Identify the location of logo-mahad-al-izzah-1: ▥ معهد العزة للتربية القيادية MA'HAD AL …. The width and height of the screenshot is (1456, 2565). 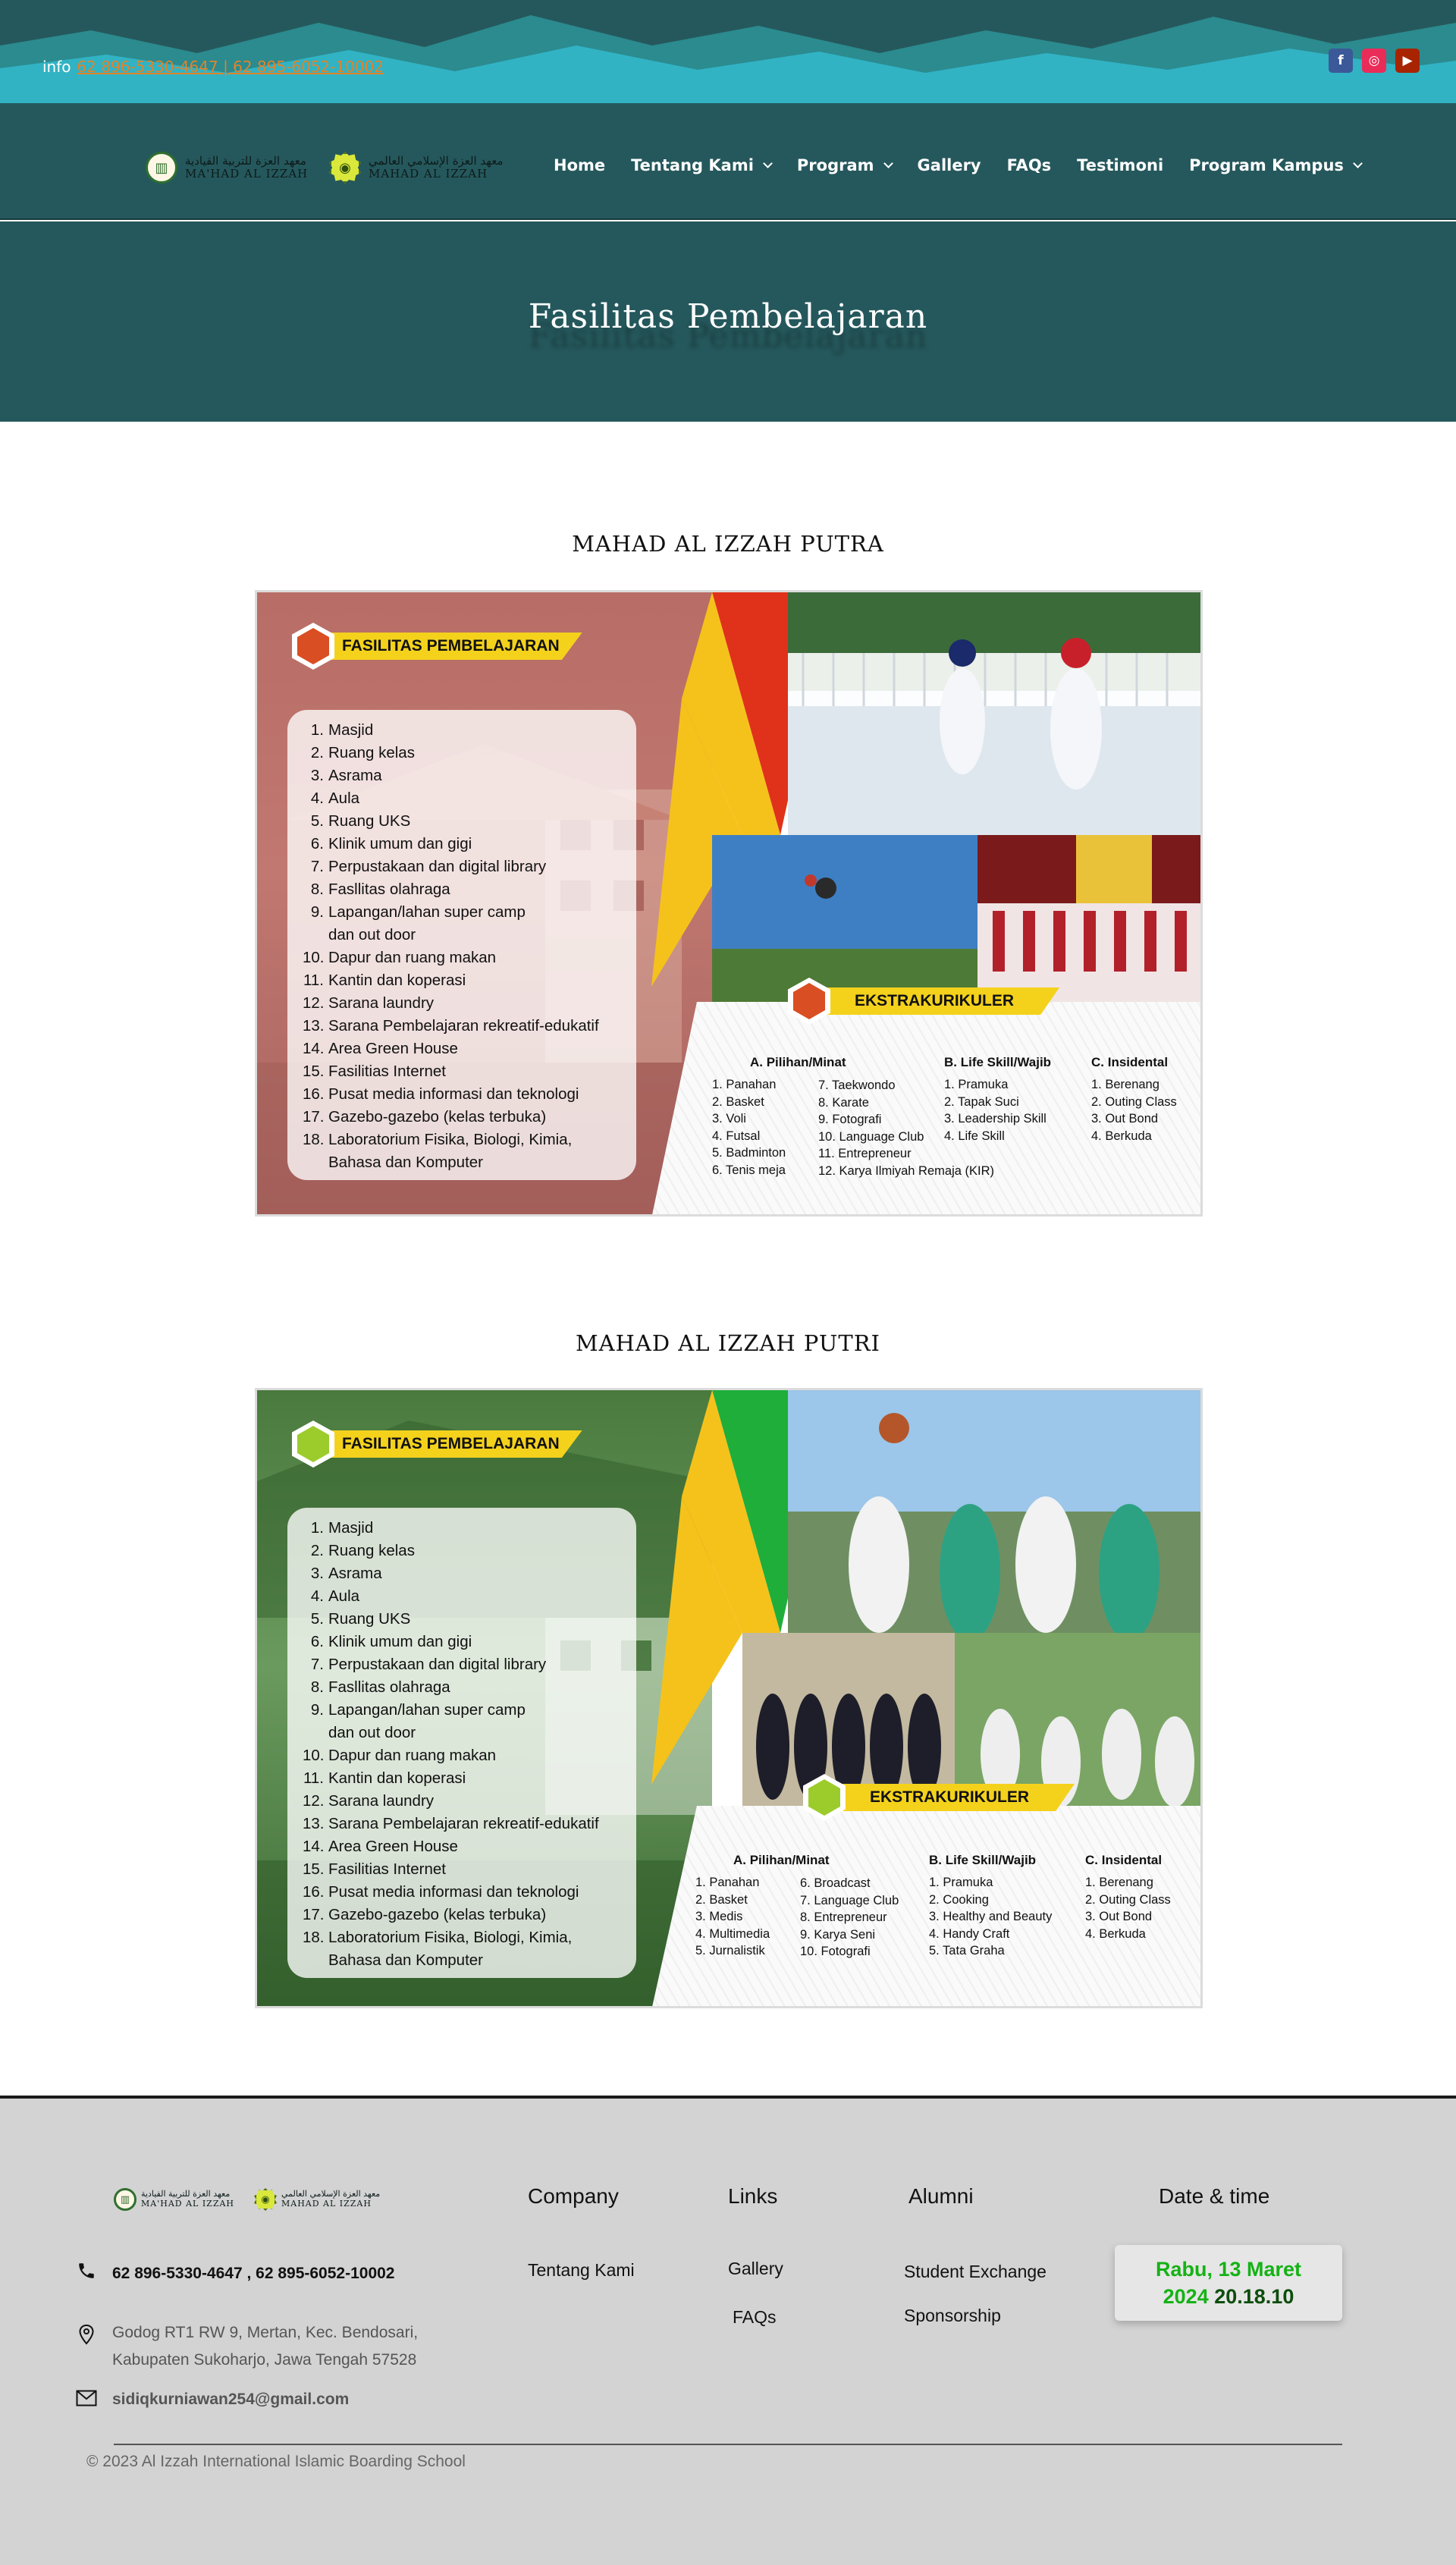
(227, 168).